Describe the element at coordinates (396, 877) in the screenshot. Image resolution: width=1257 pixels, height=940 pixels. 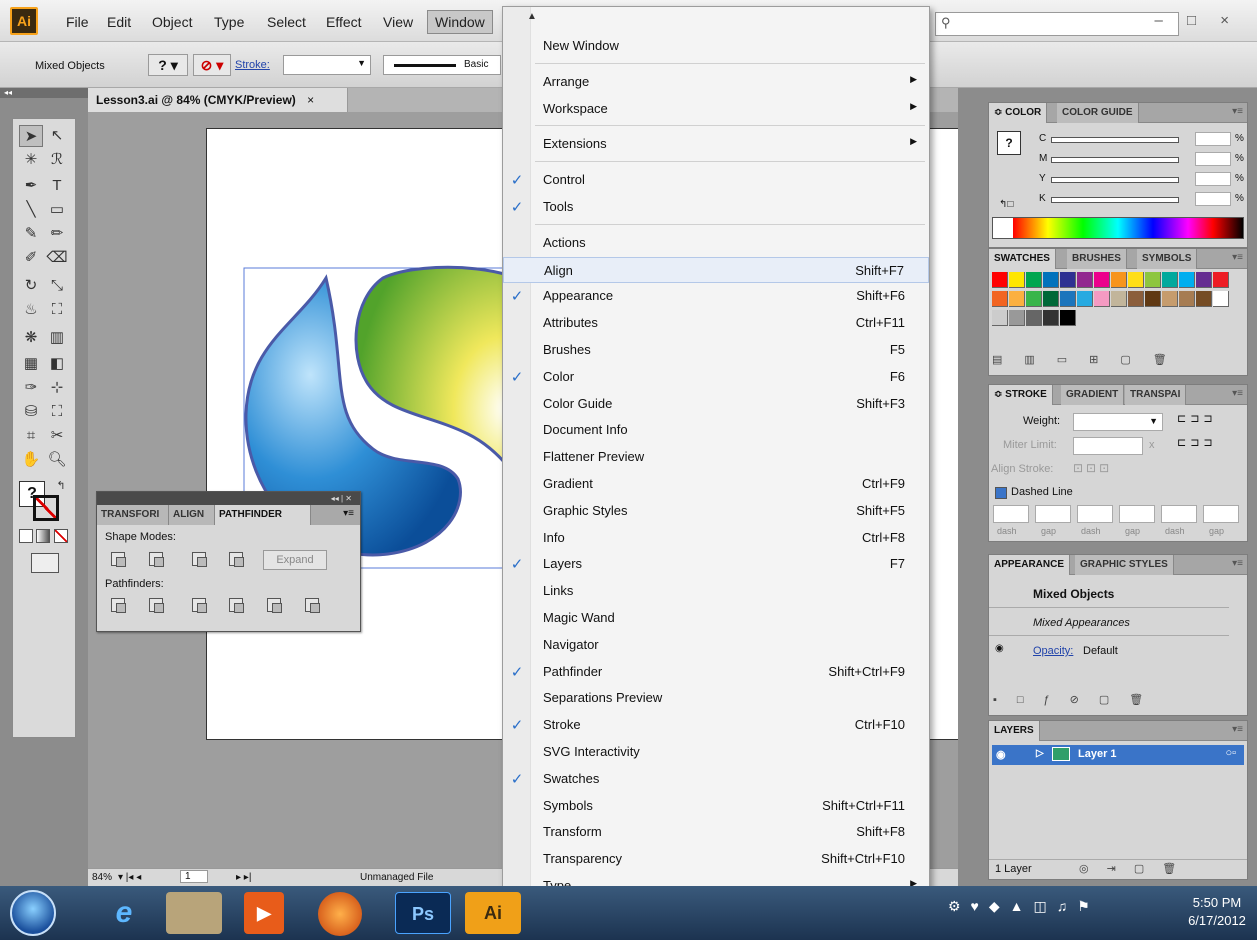
I see `document-status: Unmanaged File` at that location.